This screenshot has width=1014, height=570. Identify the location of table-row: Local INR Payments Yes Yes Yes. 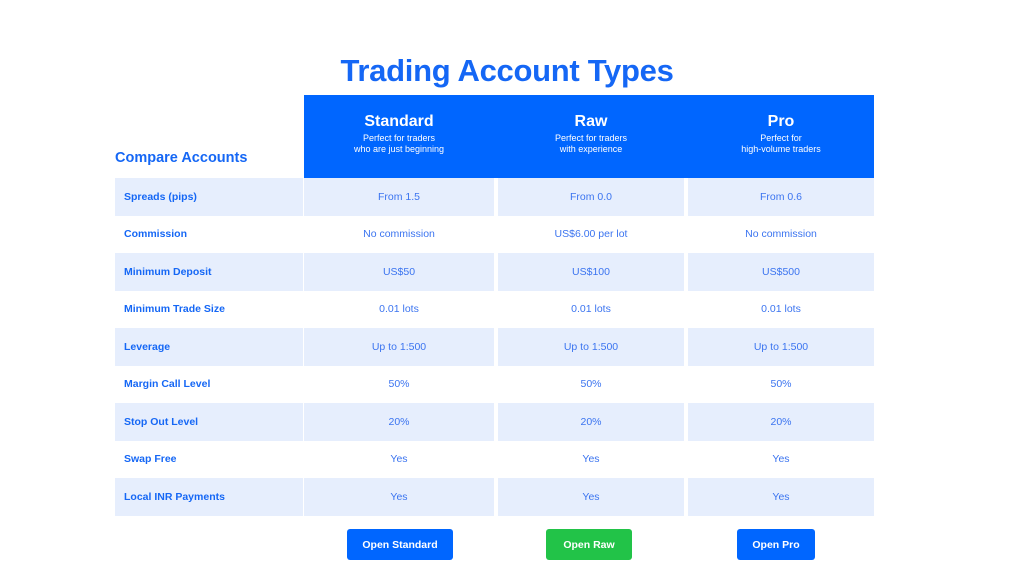
(494, 497).